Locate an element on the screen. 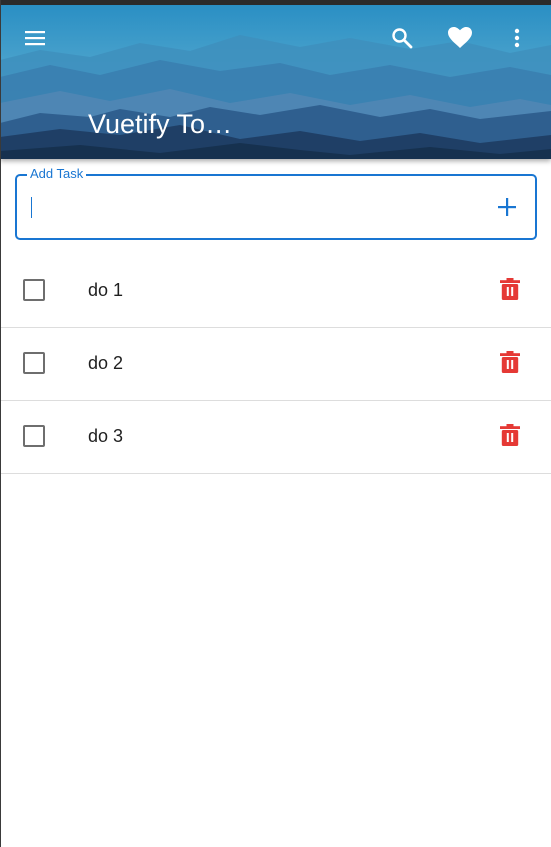 This screenshot has height=847, width=551. search-button is located at coordinates (402, 38).